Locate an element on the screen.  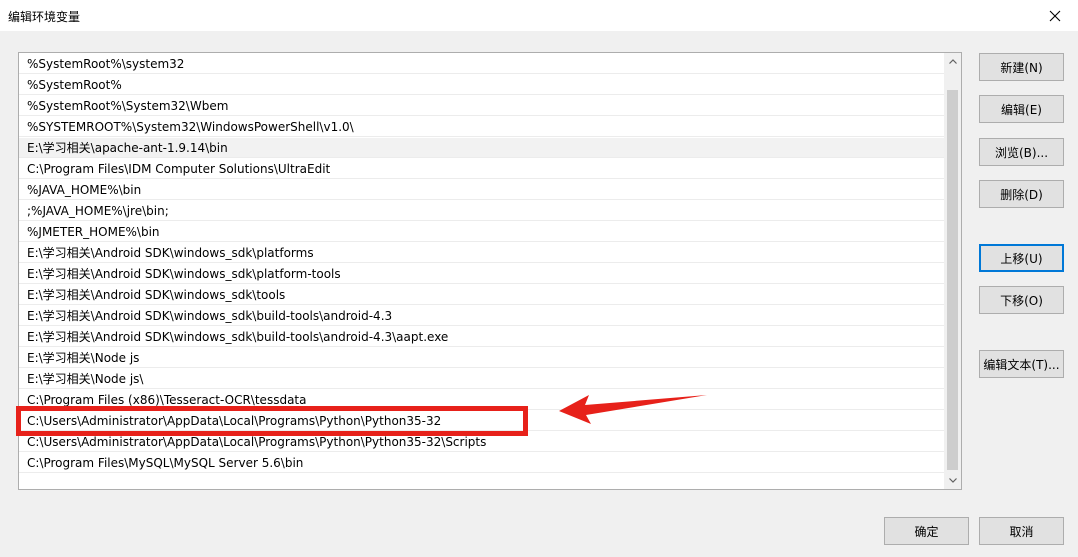
edit-button: 编辑(E) is located at coordinates (1021, 109).